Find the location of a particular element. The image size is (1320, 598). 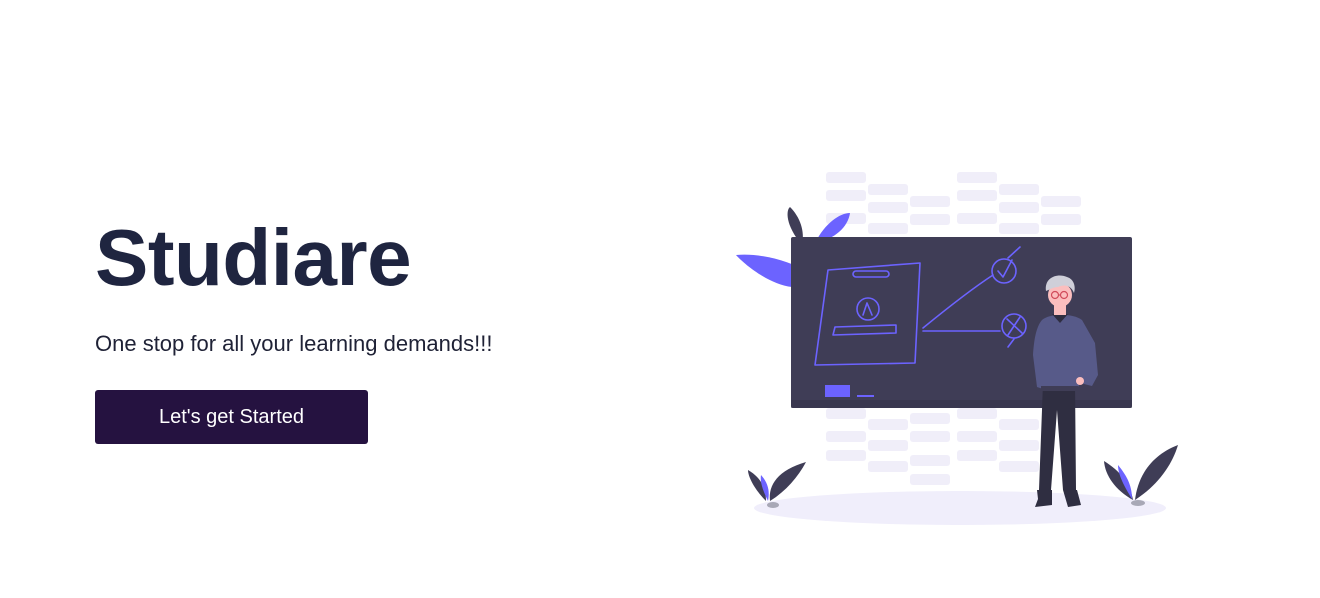

brand-title: Studiare is located at coordinates (253, 257).